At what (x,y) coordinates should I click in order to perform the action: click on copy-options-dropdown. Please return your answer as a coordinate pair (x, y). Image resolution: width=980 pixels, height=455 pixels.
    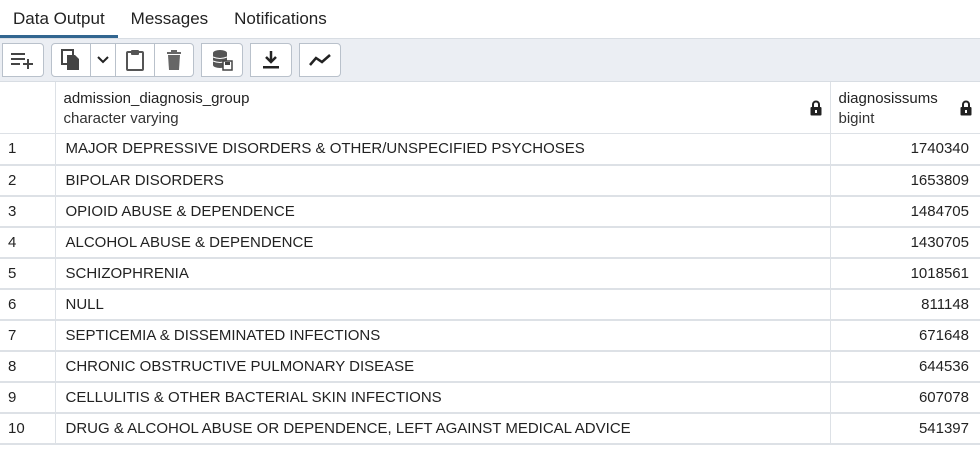
    Looking at the image, I should click on (103, 60).